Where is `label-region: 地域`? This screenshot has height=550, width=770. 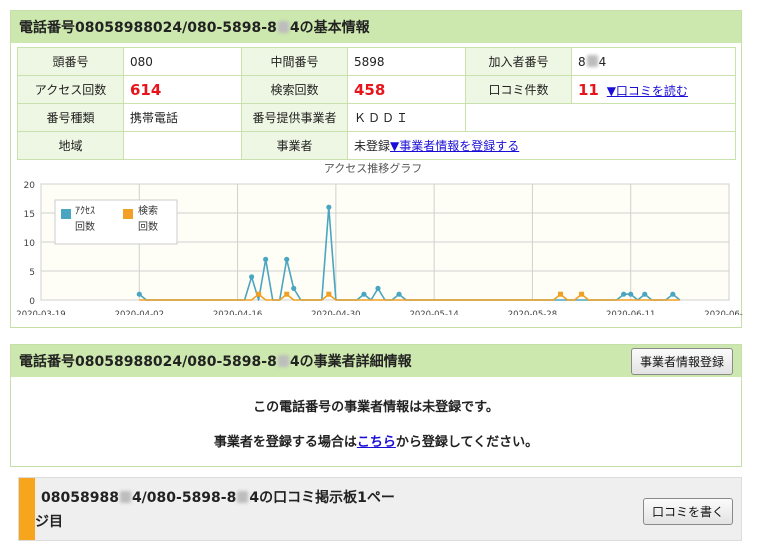 label-region: 地域 is located at coordinates (70, 145).